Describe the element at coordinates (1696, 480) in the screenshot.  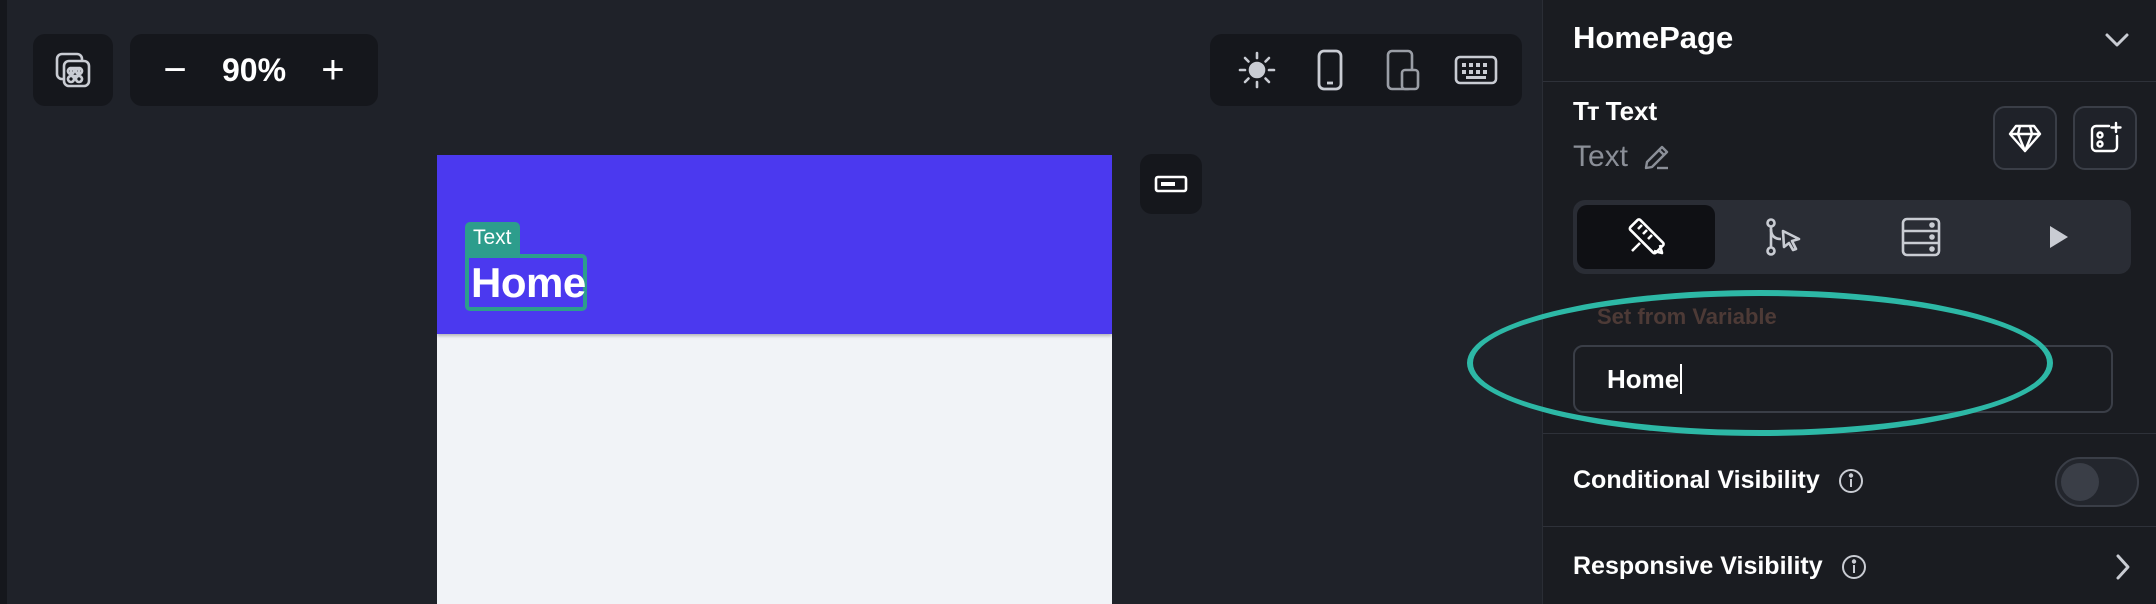
I see `conditional-visibility-label: Conditional Visibility` at that location.